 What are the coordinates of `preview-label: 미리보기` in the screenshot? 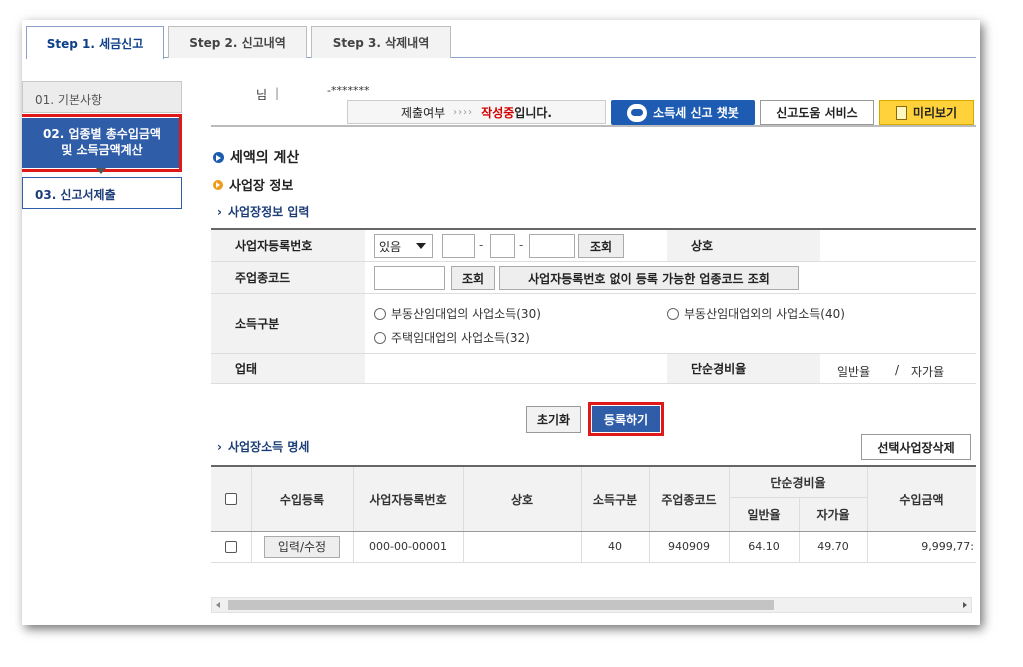 It's located at (935, 113).